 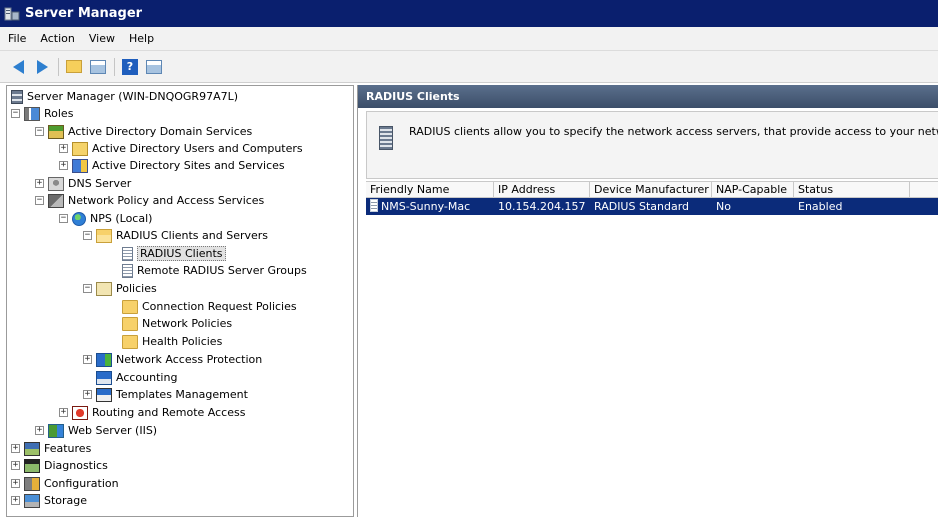 What do you see at coordinates (12, 14) in the screenshot?
I see `server-manager-icon` at bounding box center [12, 14].